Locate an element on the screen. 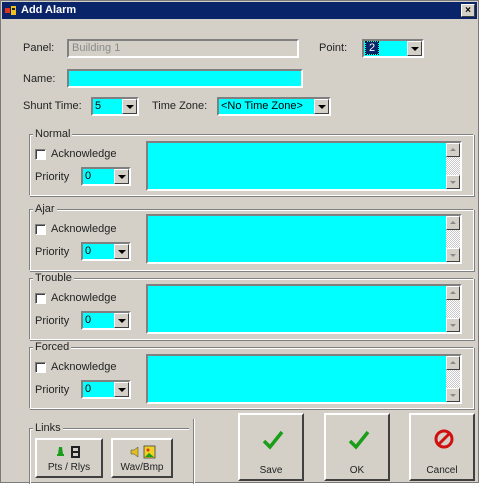  cancel-label: Cancel is located at coordinates (442, 470).